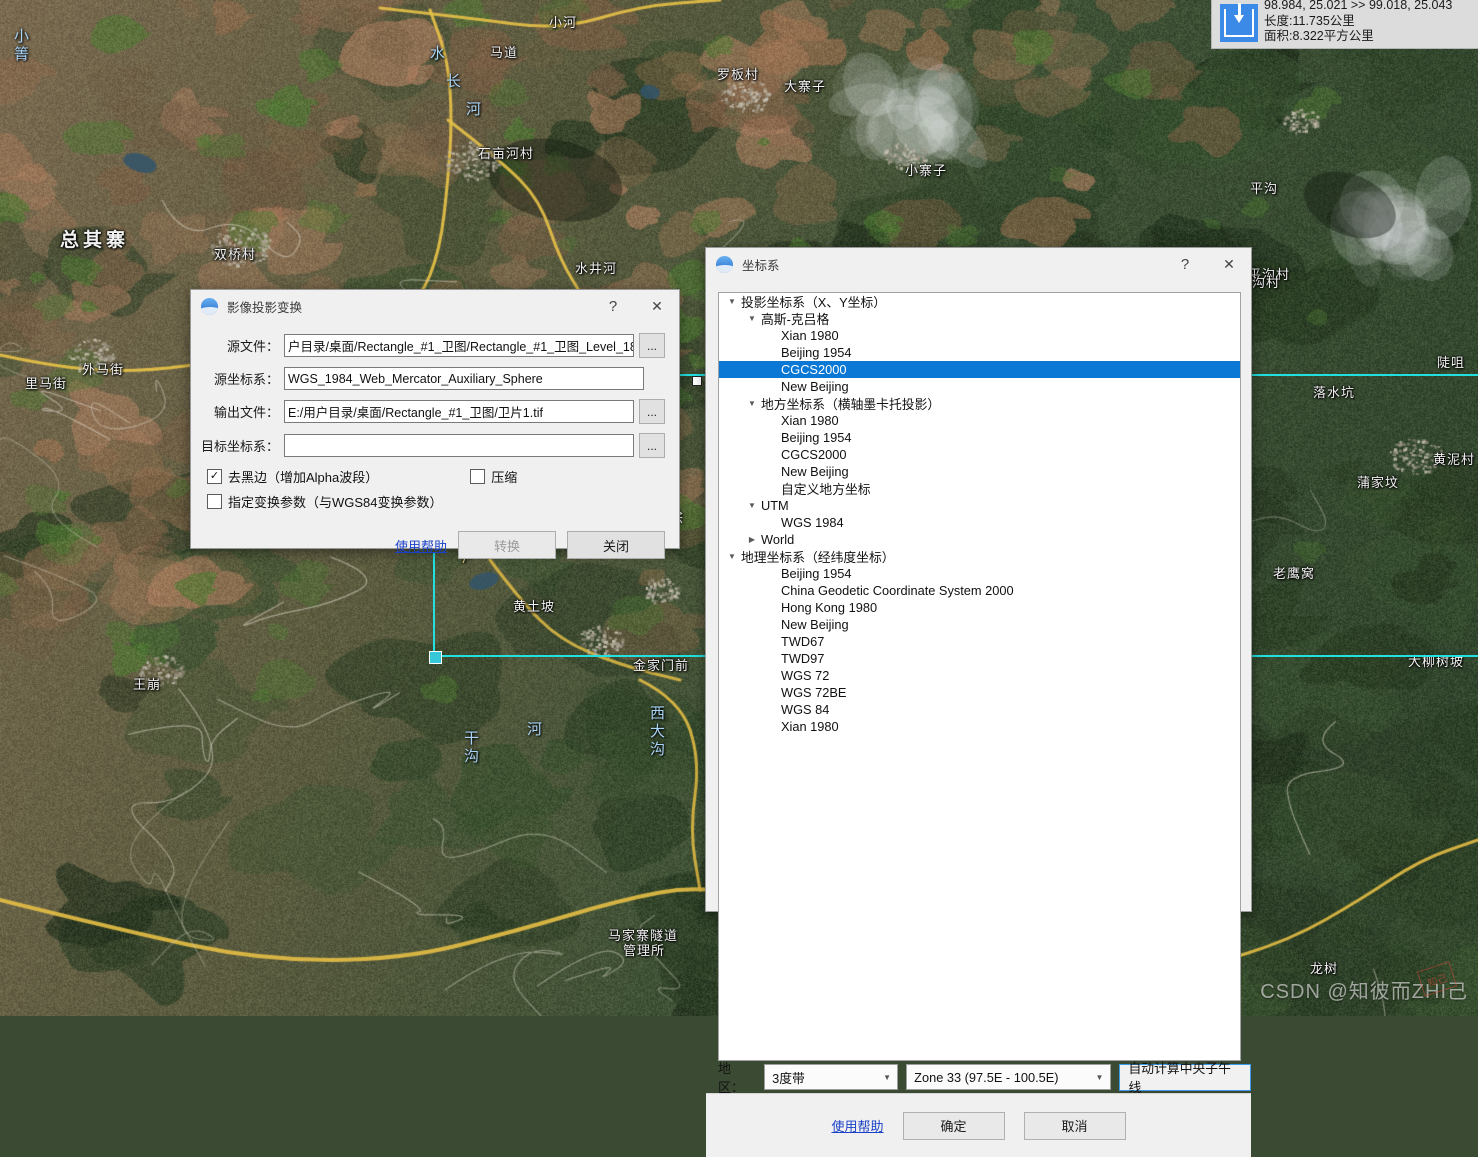  What do you see at coordinates (979, 488) in the screenshot?
I see `tree-item-11: ▸自定义地方坐标` at bounding box center [979, 488].